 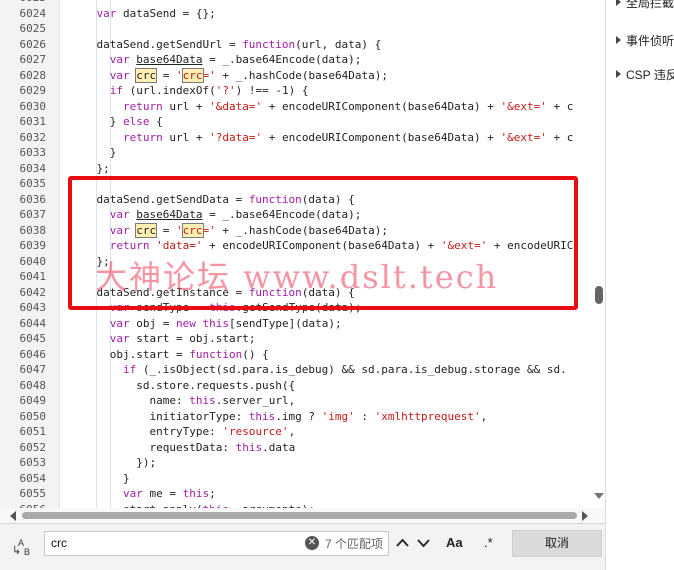 What do you see at coordinates (23, 277) in the screenshot?
I see `line-number: 6041` at bounding box center [23, 277].